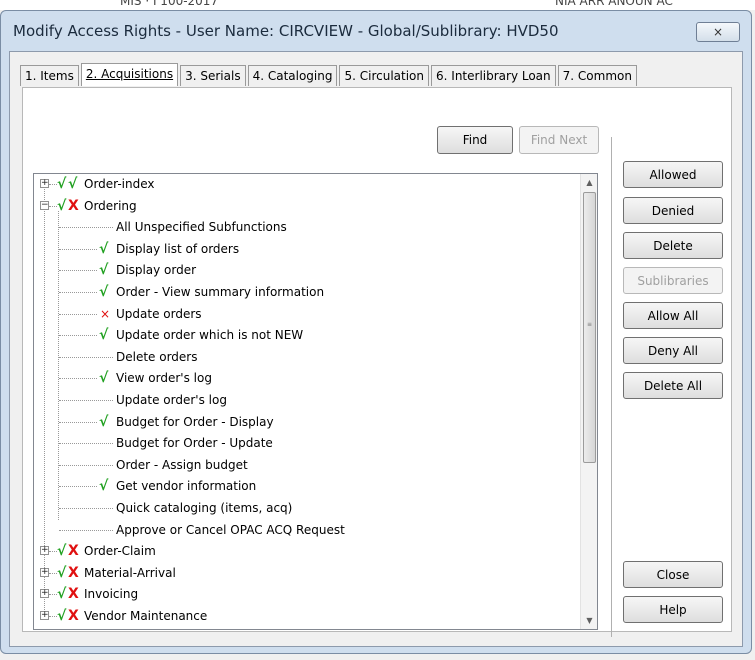 The height and width of the screenshot is (660, 755). What do you see at coordinates (597, 75) in the screenshot?
I see `tab-common: 7. Common` at bounding box center [597, 75].